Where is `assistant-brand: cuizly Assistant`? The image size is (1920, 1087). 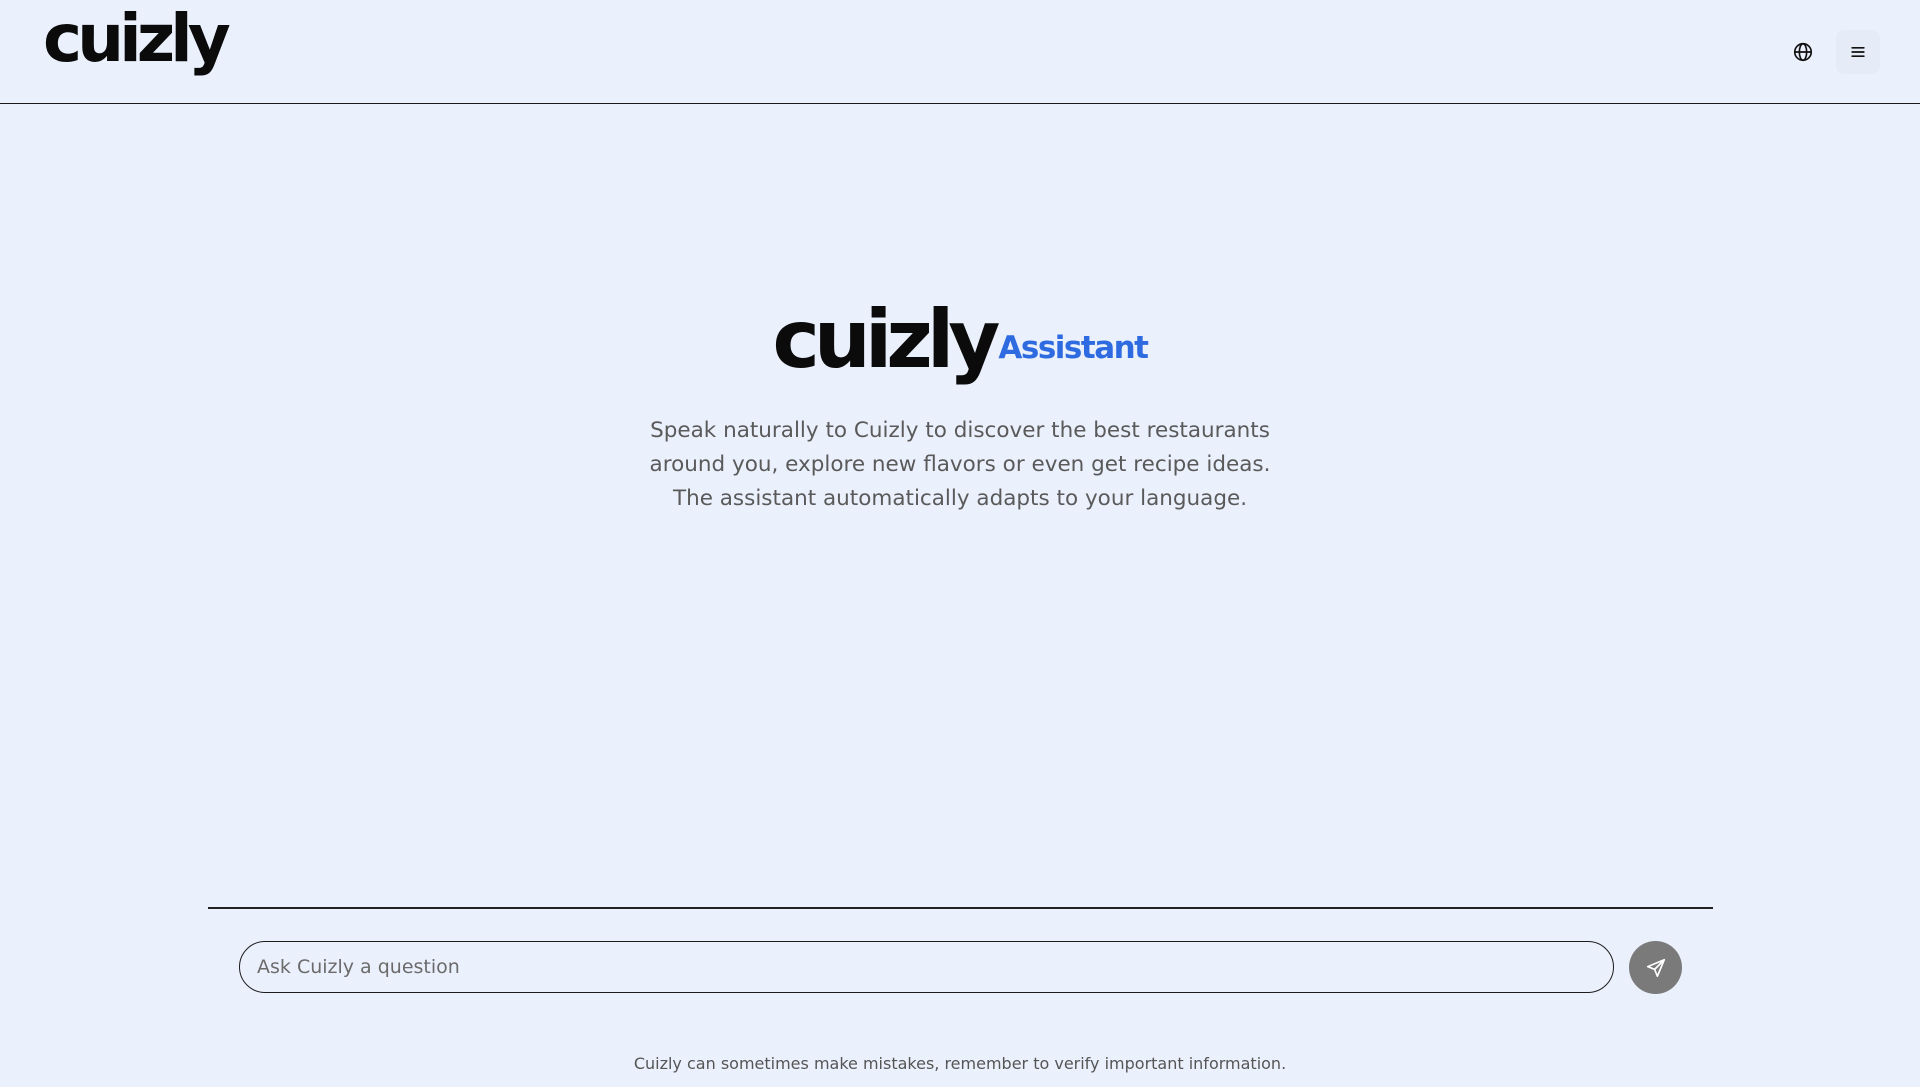 assistant-brand: cuizly Assistant is located at coordinates (960, 339).